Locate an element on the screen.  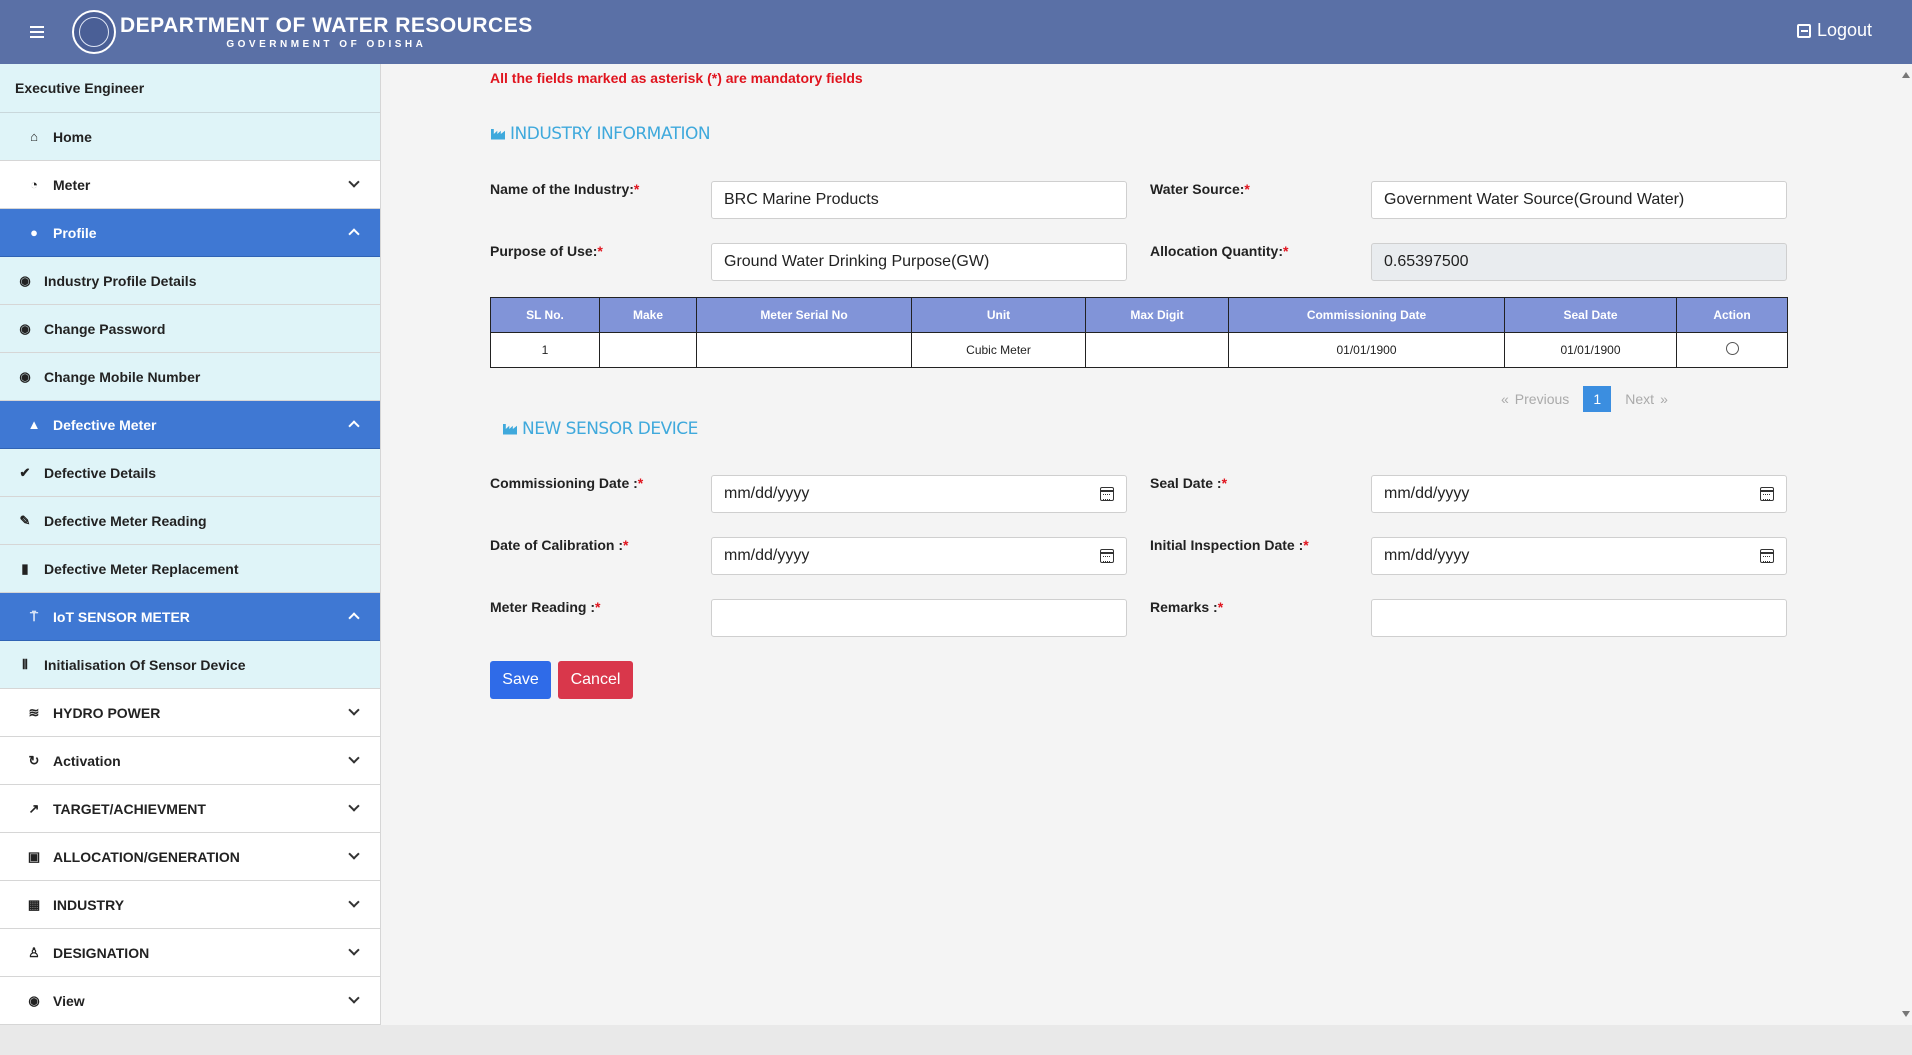
sidebar-item-target-achievment: ↗ TARGET/ACHIEVMENT is located at coordinates (190, 809).